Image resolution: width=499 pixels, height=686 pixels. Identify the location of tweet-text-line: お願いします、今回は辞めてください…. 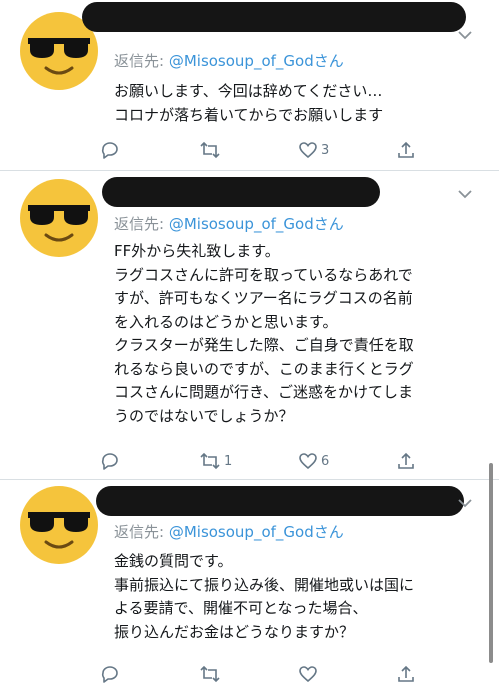
(248, 91).